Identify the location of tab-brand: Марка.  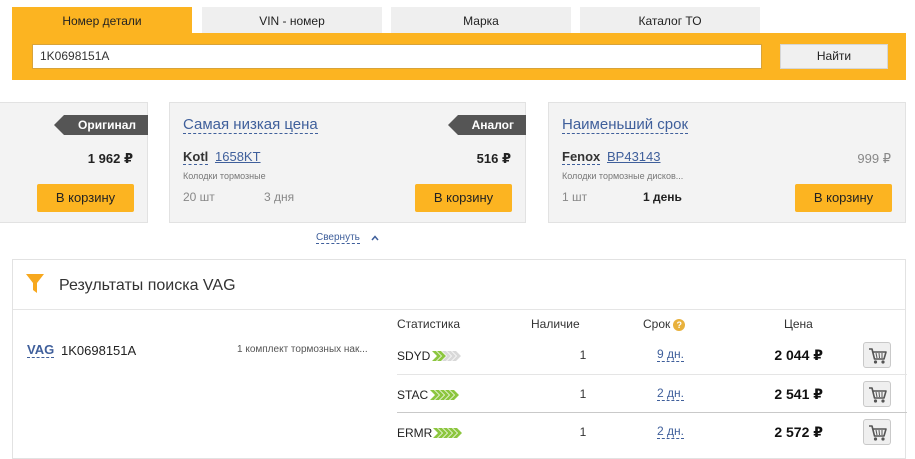
(481, 20).